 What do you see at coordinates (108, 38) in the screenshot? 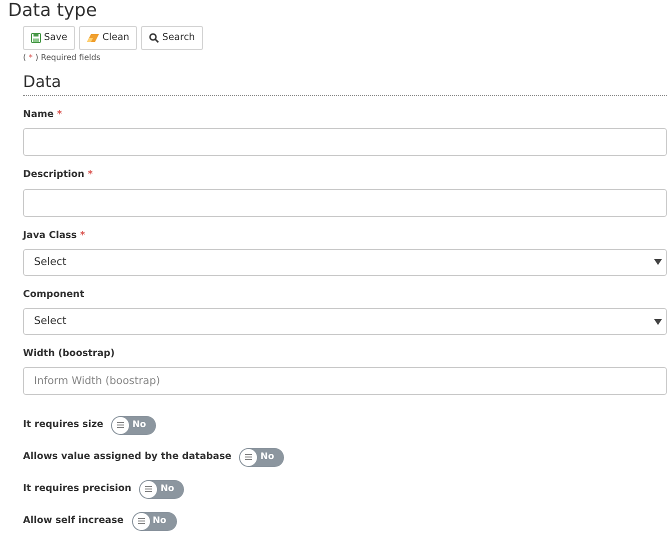
I see `clean-button: Clean` at bounding box center [108, 38].